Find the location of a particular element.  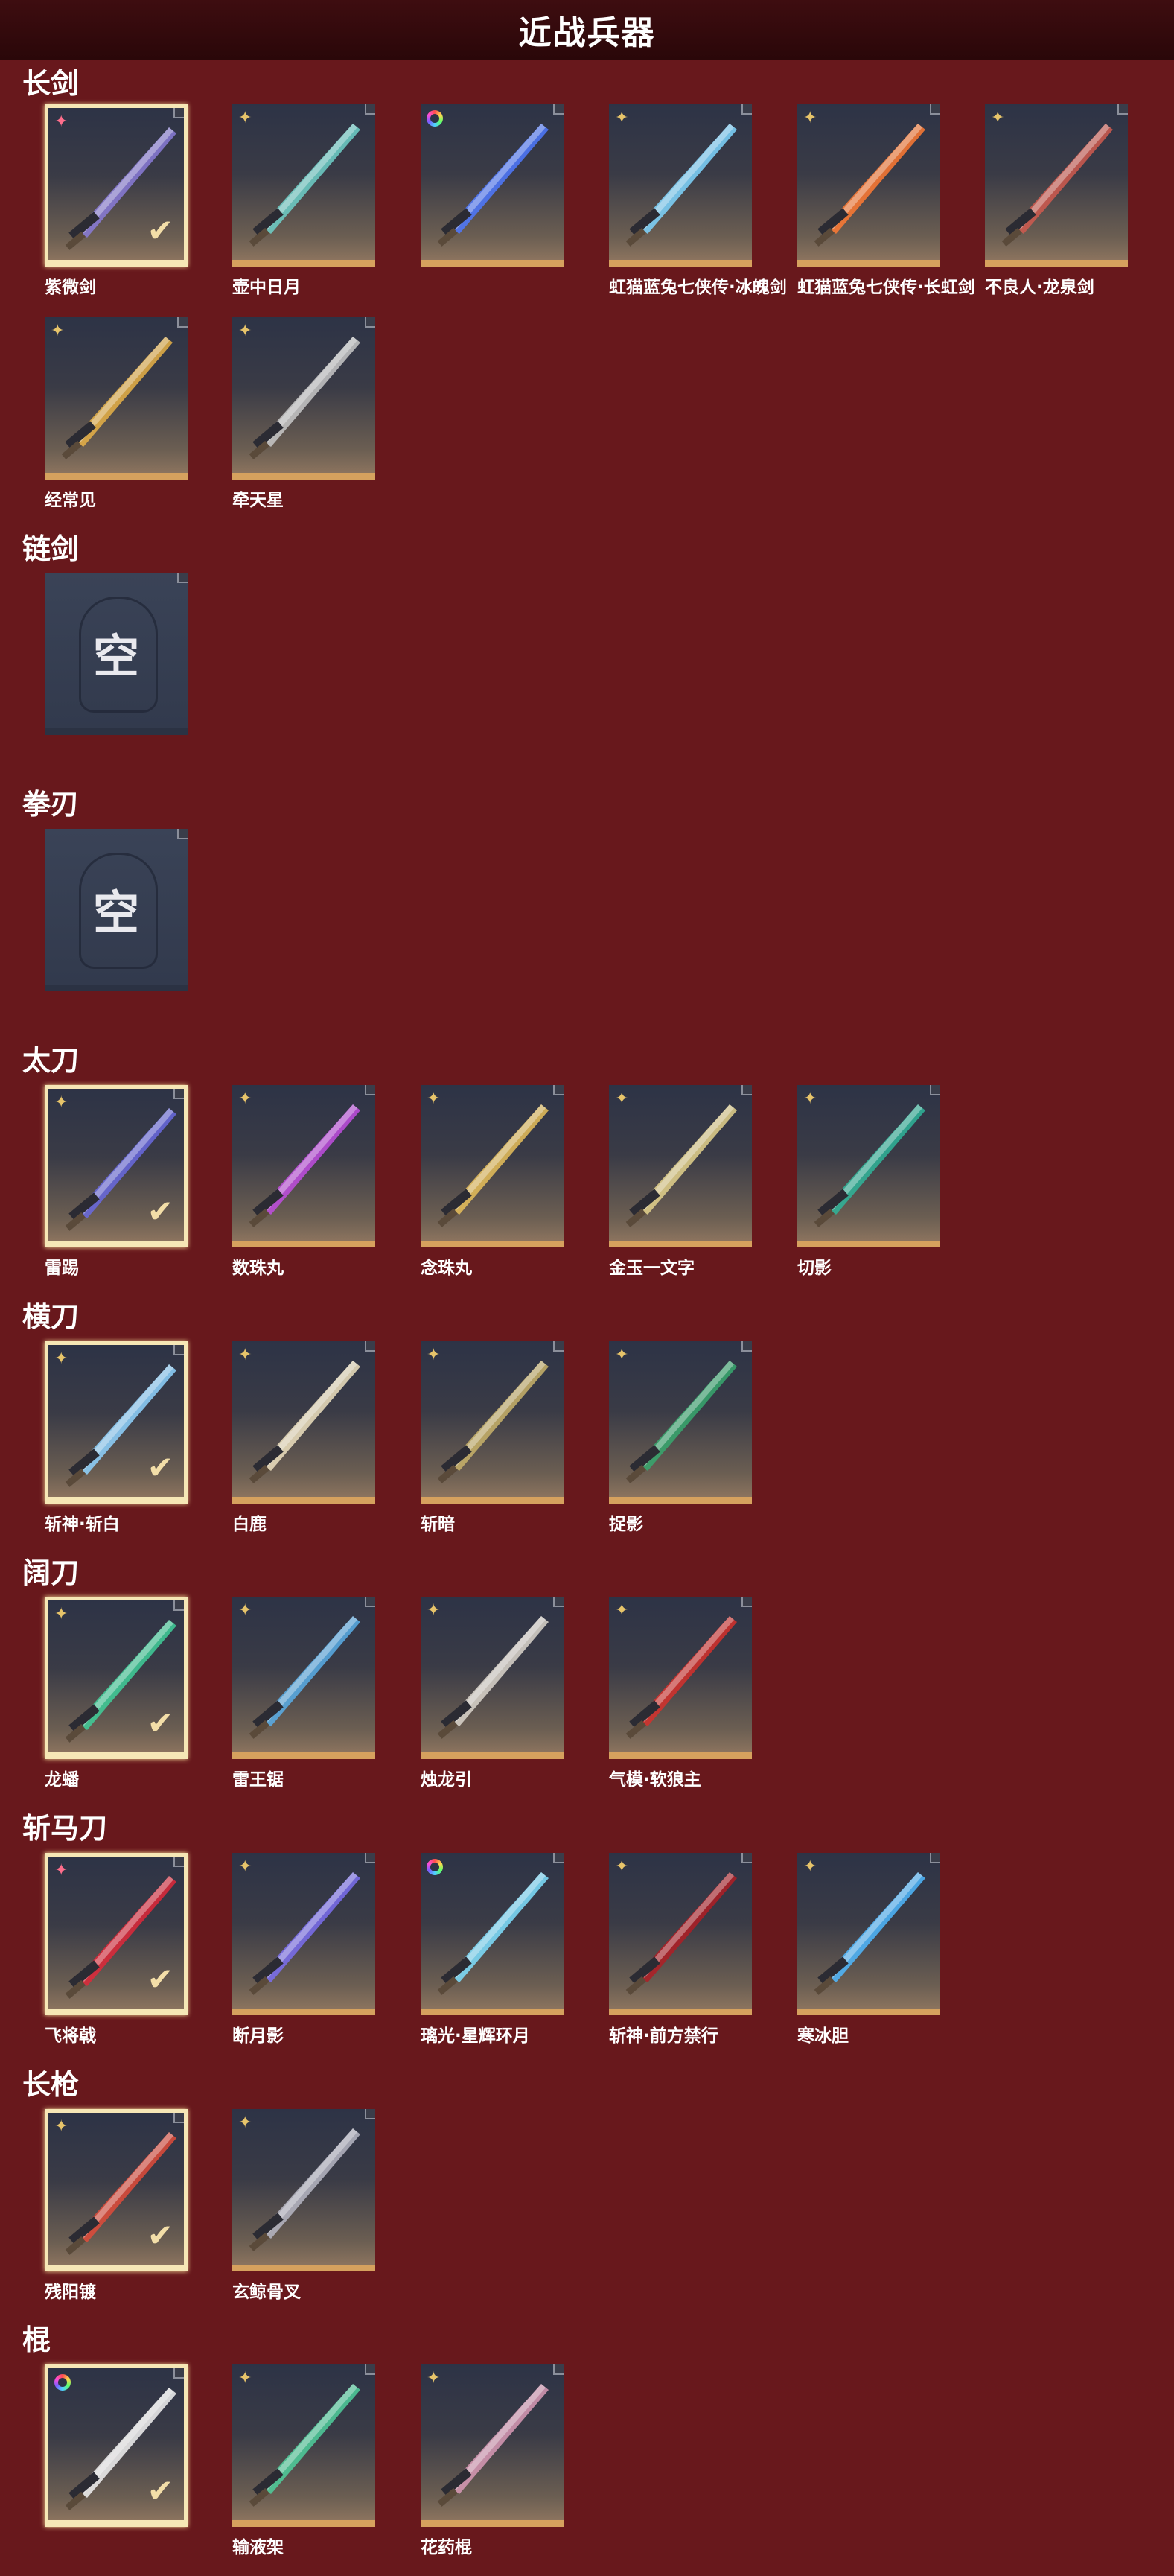

weapon-card: ✦ 念珠丸 is located at coordinates (493, 1181).